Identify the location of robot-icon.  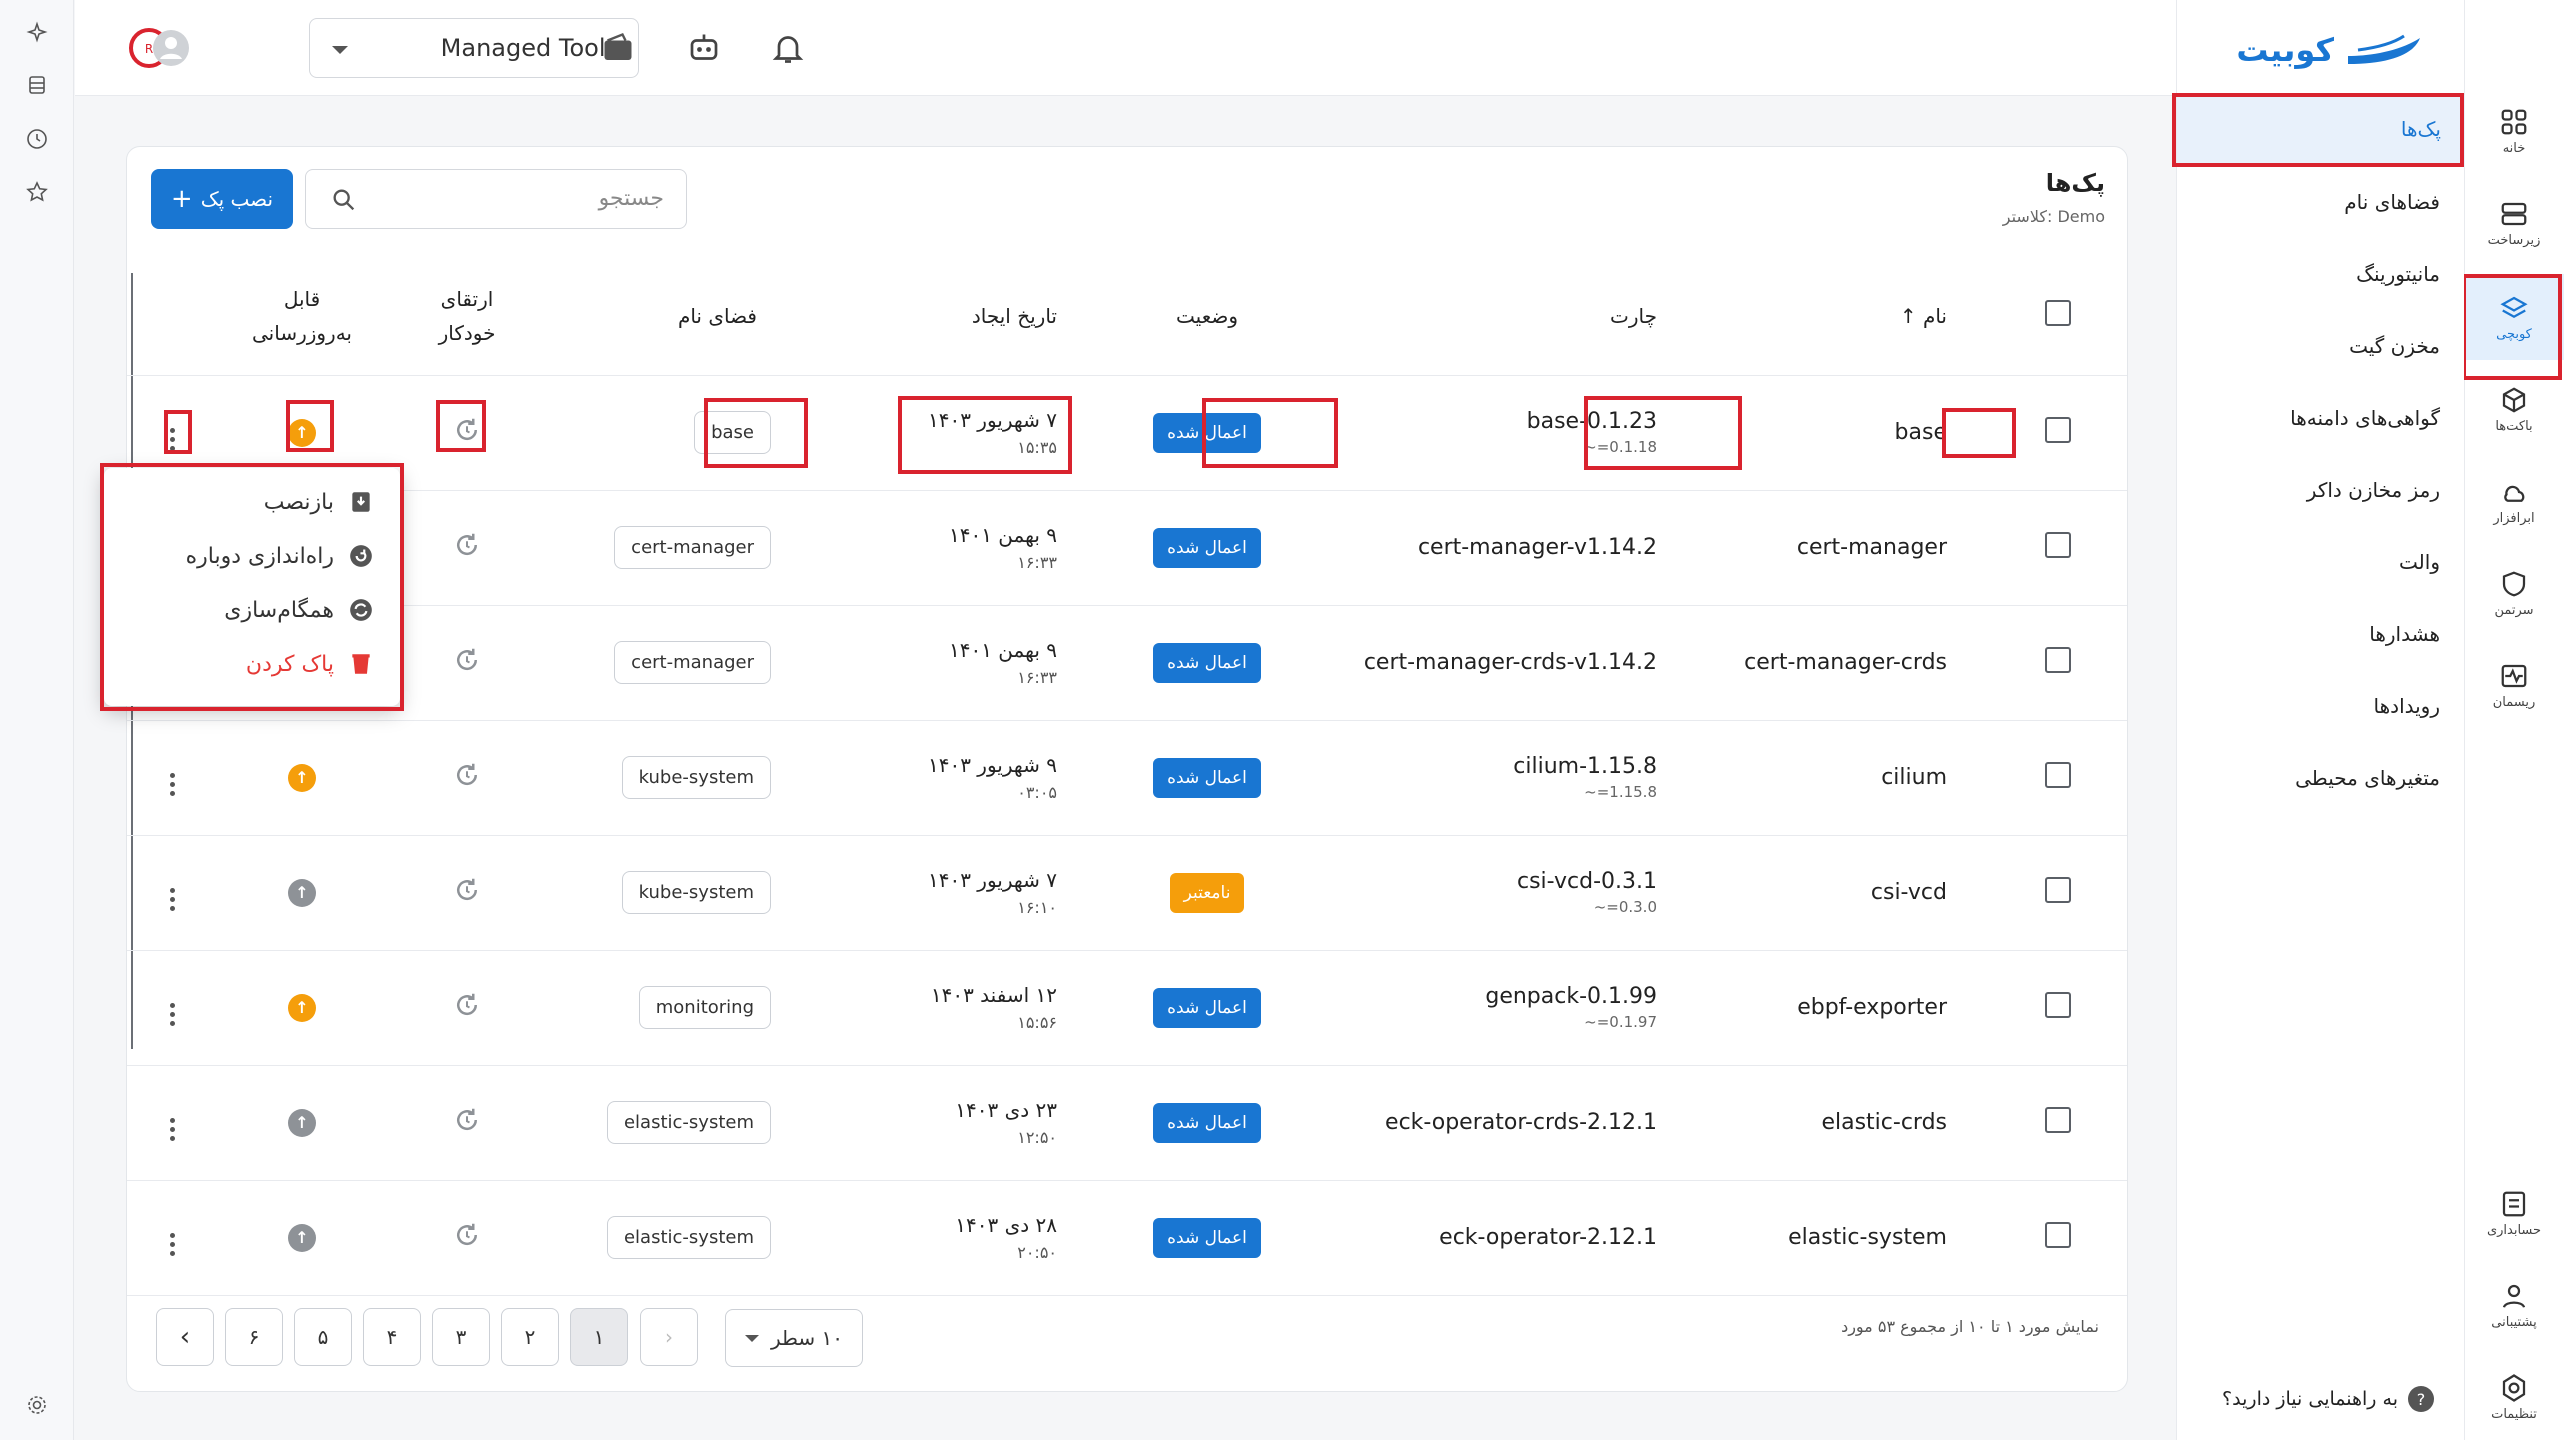
(704, 50).